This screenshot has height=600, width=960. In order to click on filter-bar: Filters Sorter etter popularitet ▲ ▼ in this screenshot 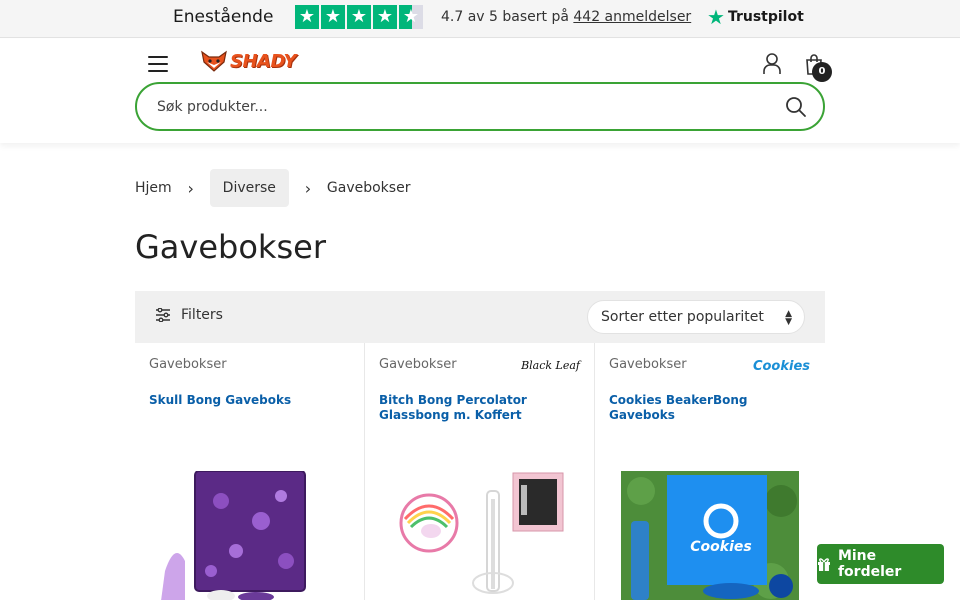, I will do `click(480, 317)`.